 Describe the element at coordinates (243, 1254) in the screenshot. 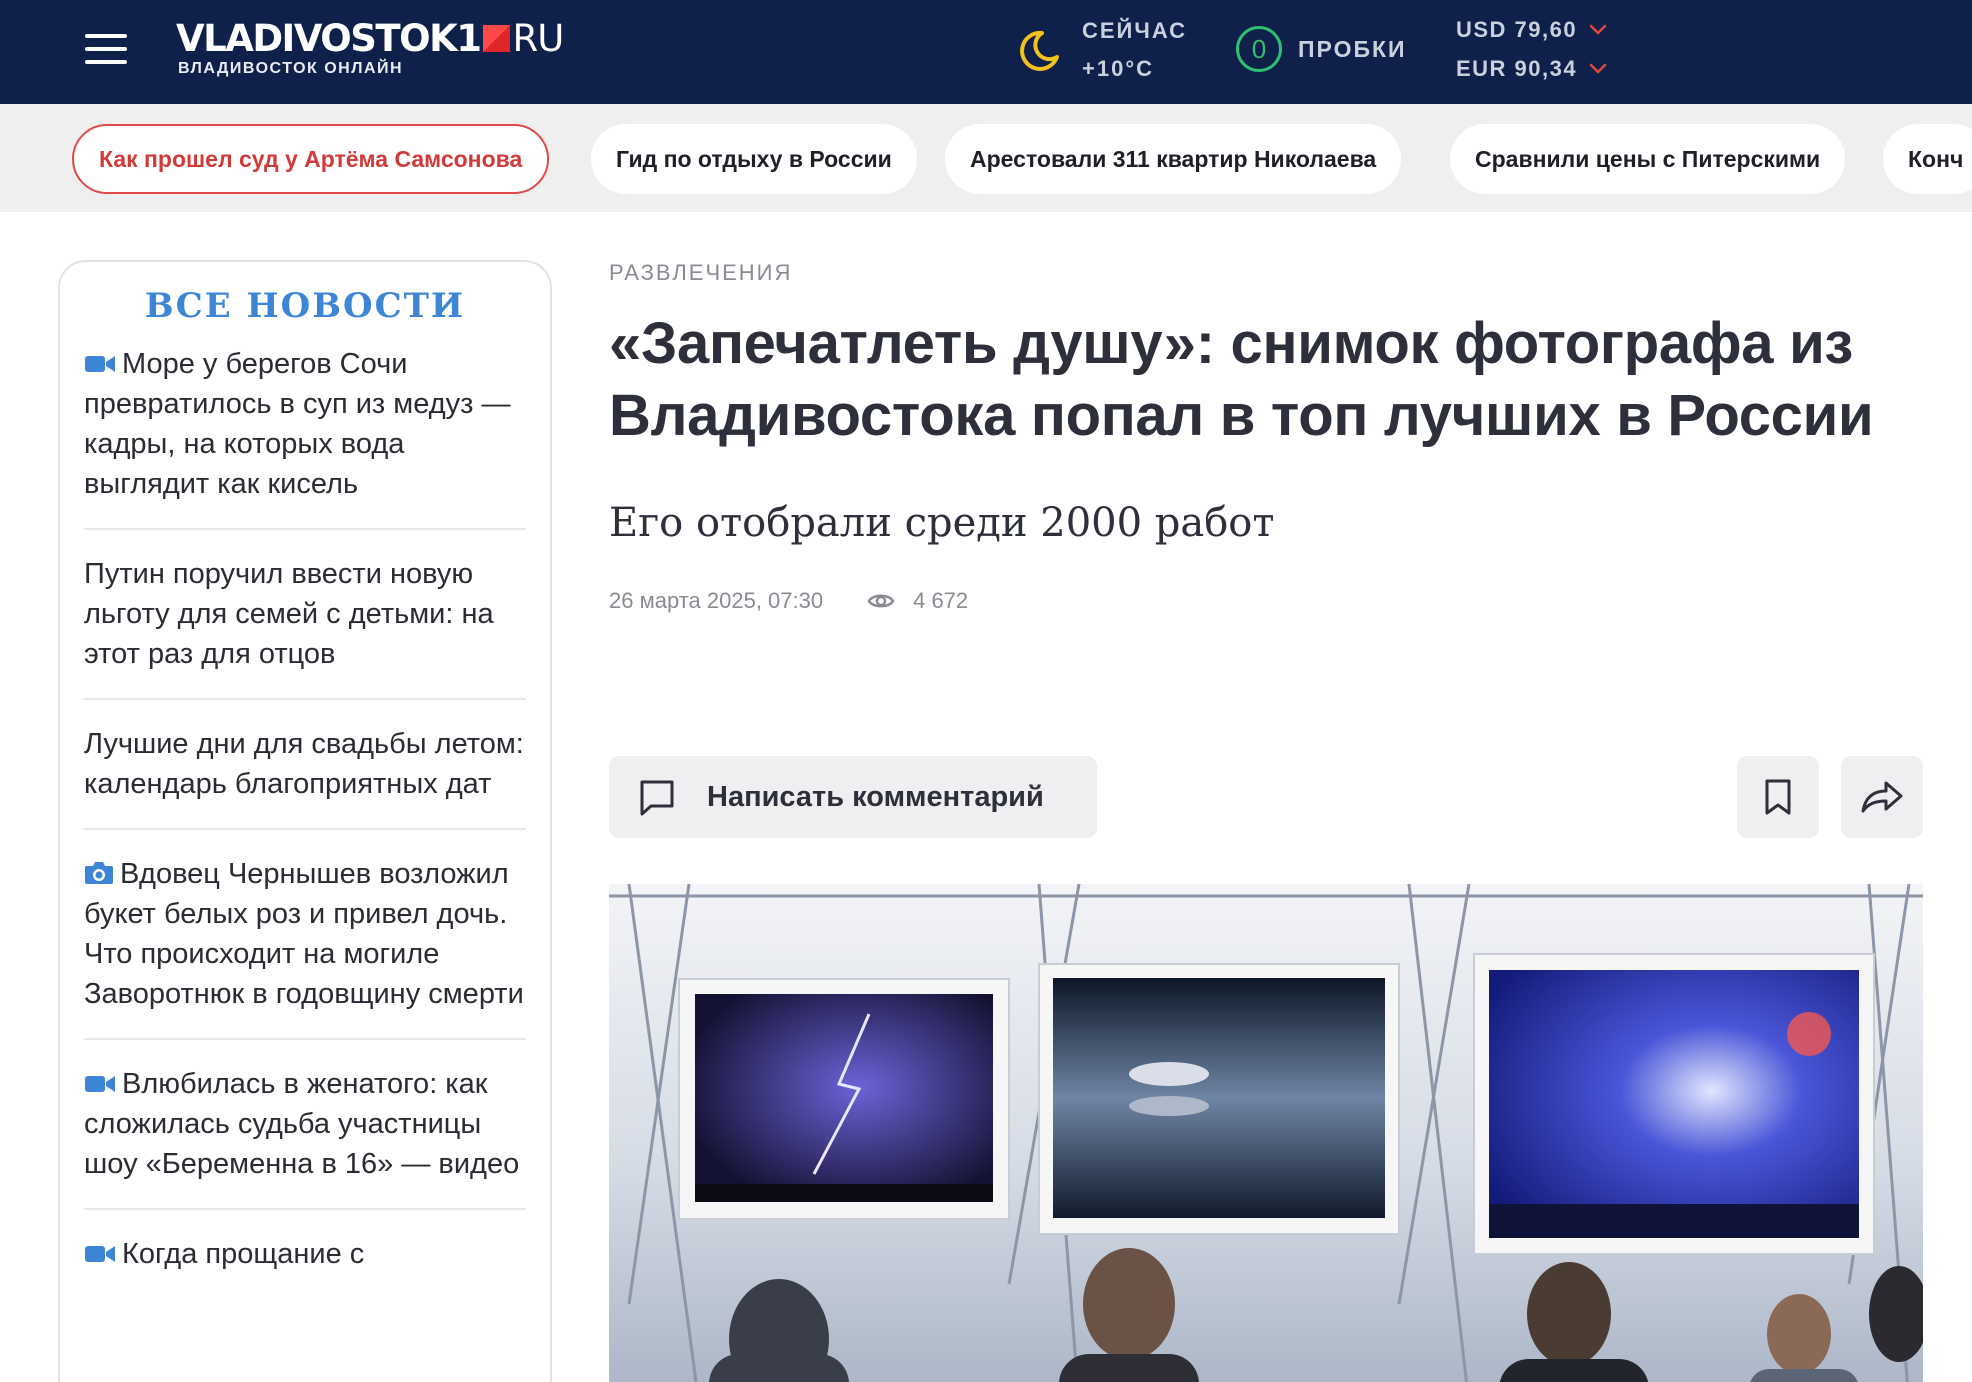

I see `news-item-text: Когда прощание с` at that location.